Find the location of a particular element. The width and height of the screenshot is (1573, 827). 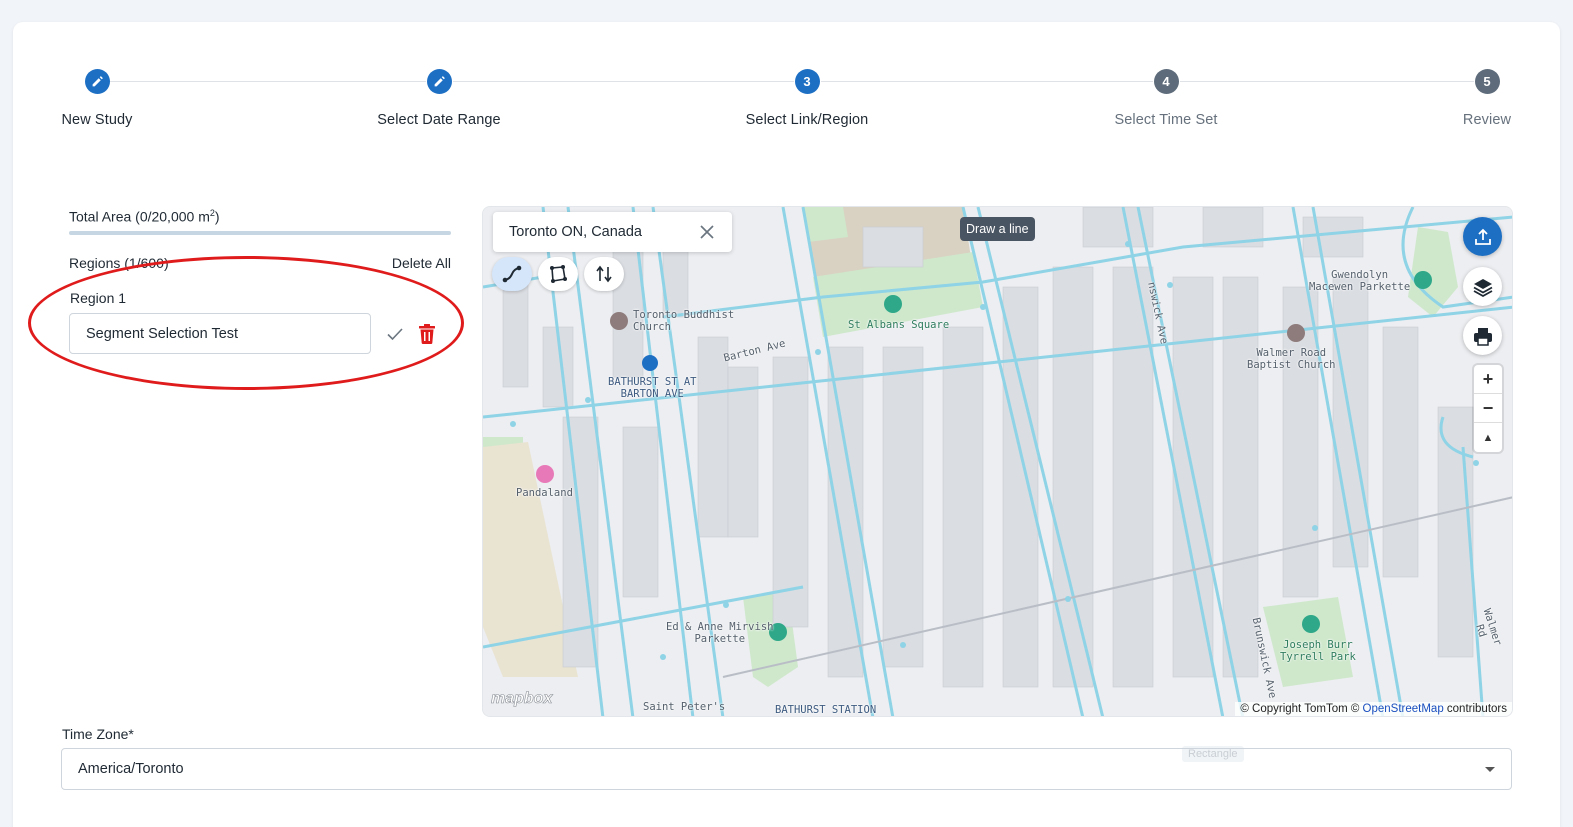

zoom-in-button: + is located at coordinates (1488, 379).